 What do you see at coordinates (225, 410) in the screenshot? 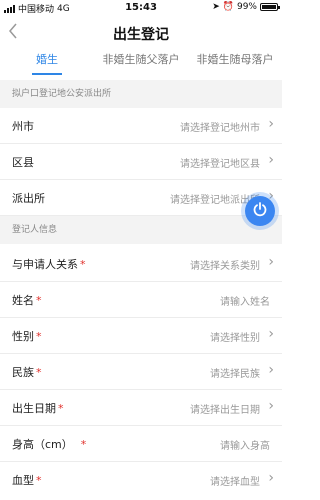
I see `row-placeholder: 请选择出生日期` at bounding box center [225, 410].